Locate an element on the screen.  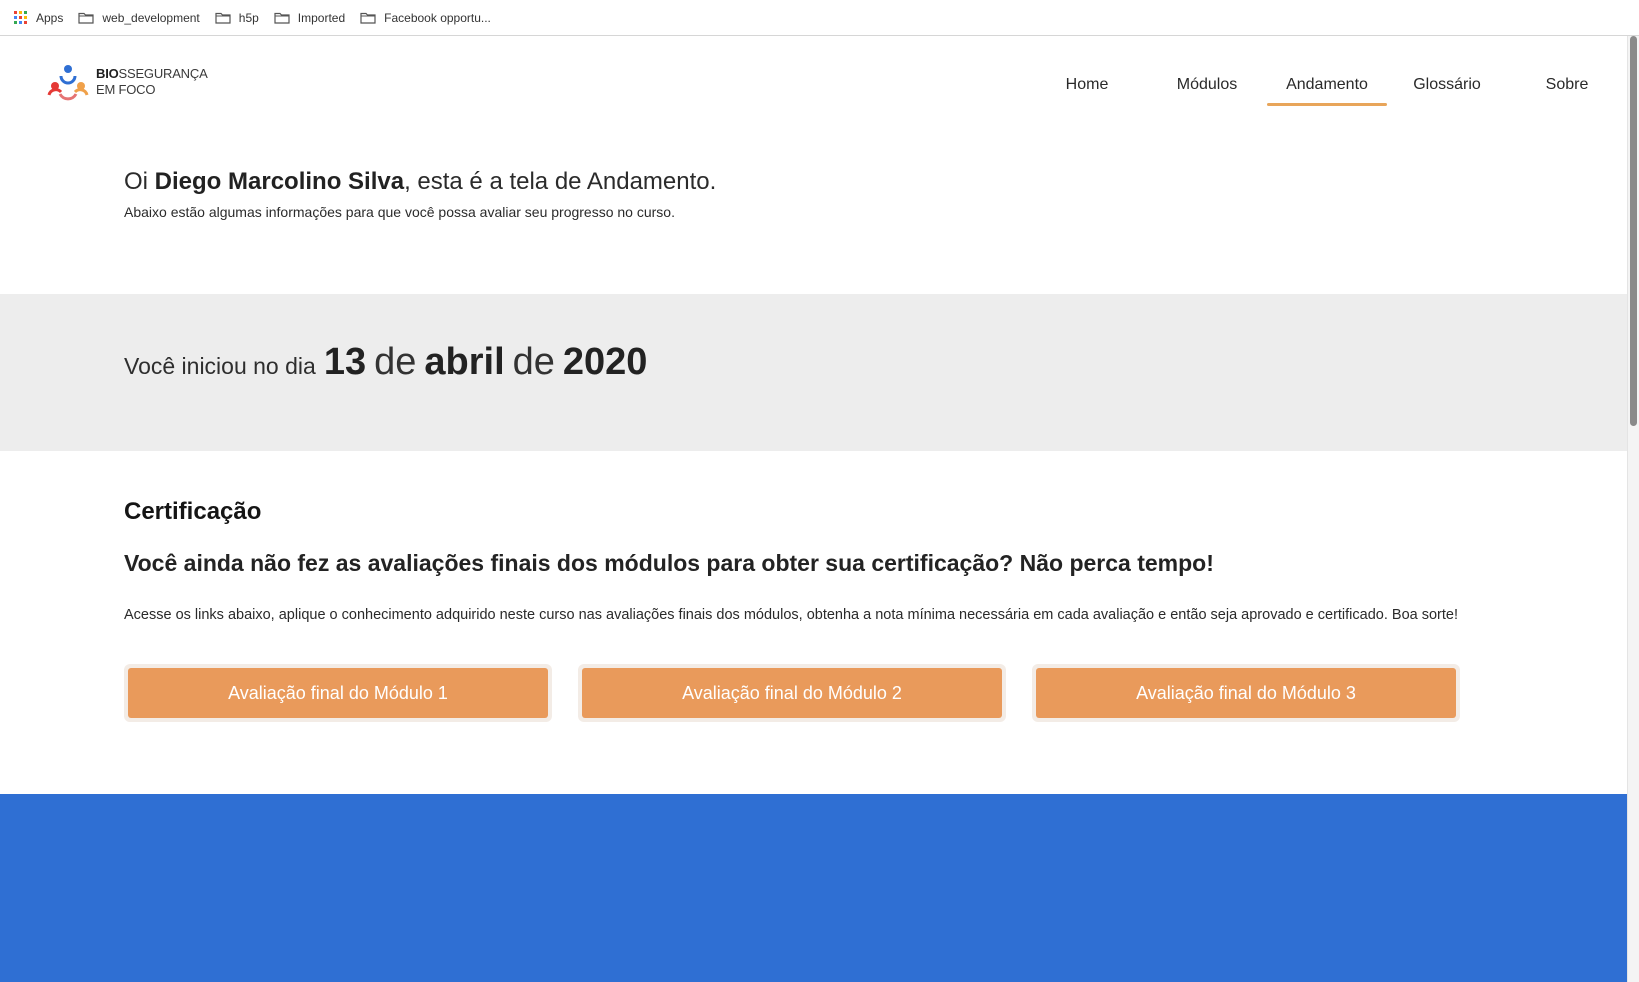
bookmark-apps: Apps is located at coordinates (38, 18).